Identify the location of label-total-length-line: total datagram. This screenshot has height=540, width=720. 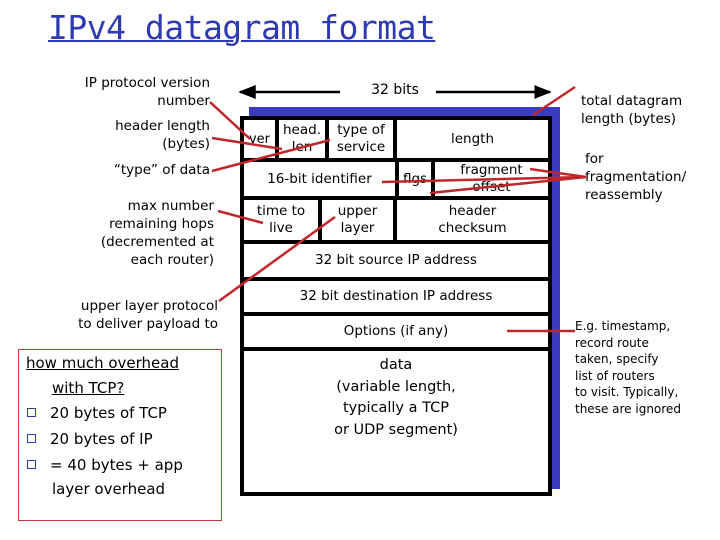
(632, 101).